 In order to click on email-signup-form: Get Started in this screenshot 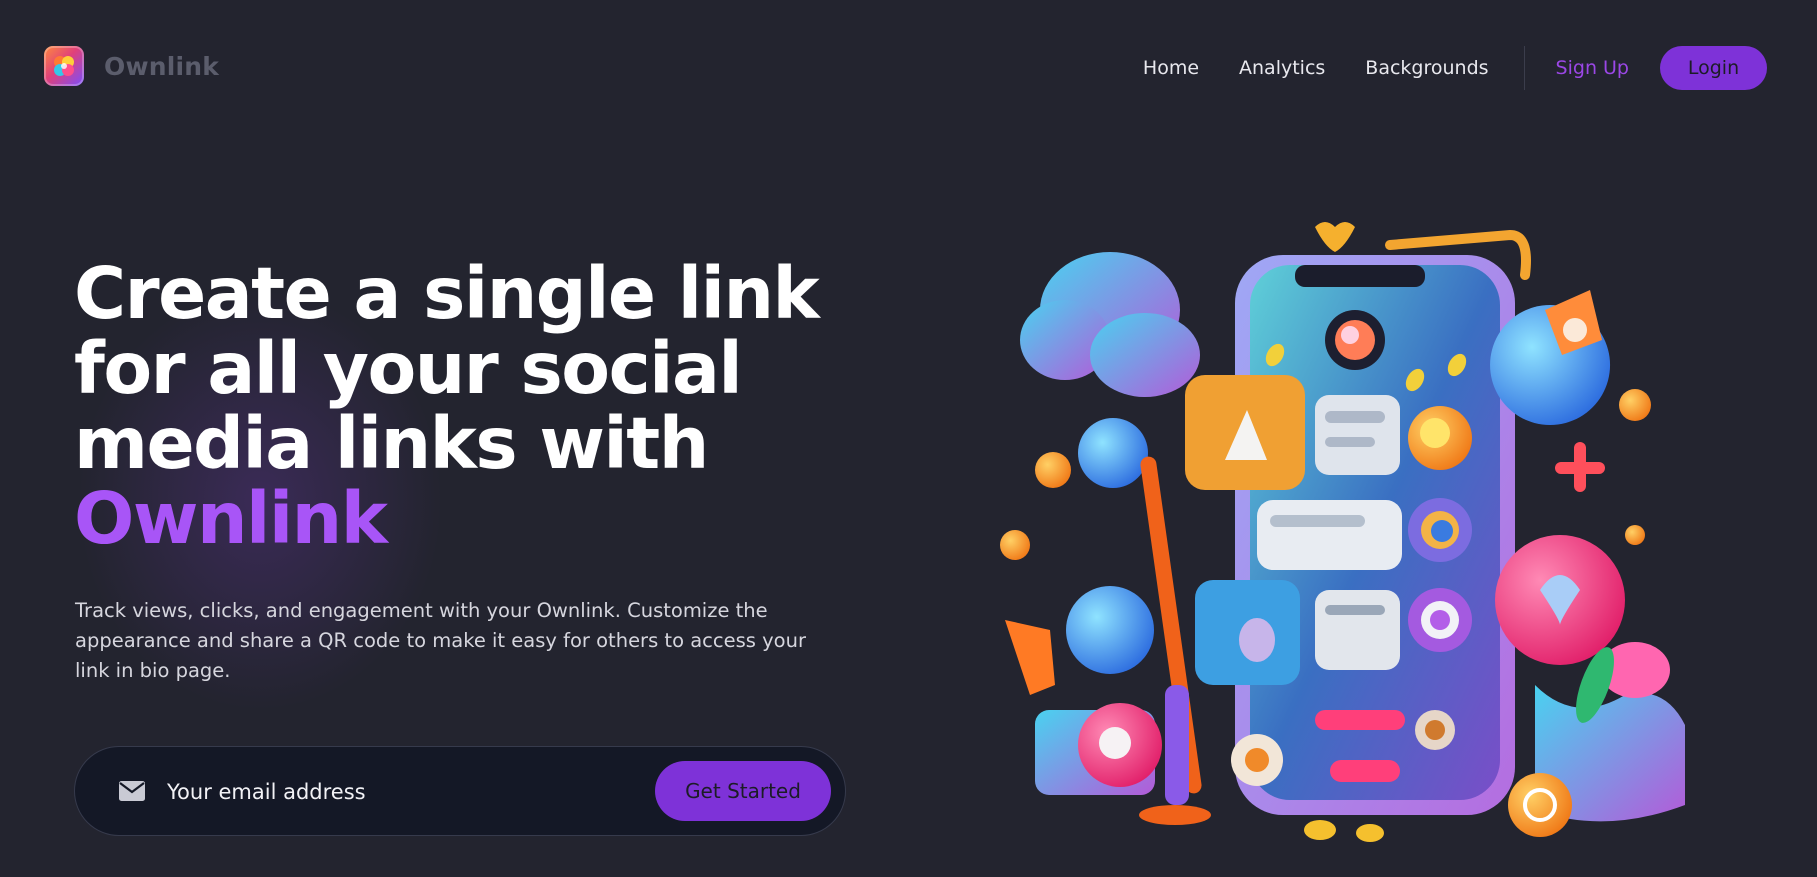, I will do `click(460, 791)`.